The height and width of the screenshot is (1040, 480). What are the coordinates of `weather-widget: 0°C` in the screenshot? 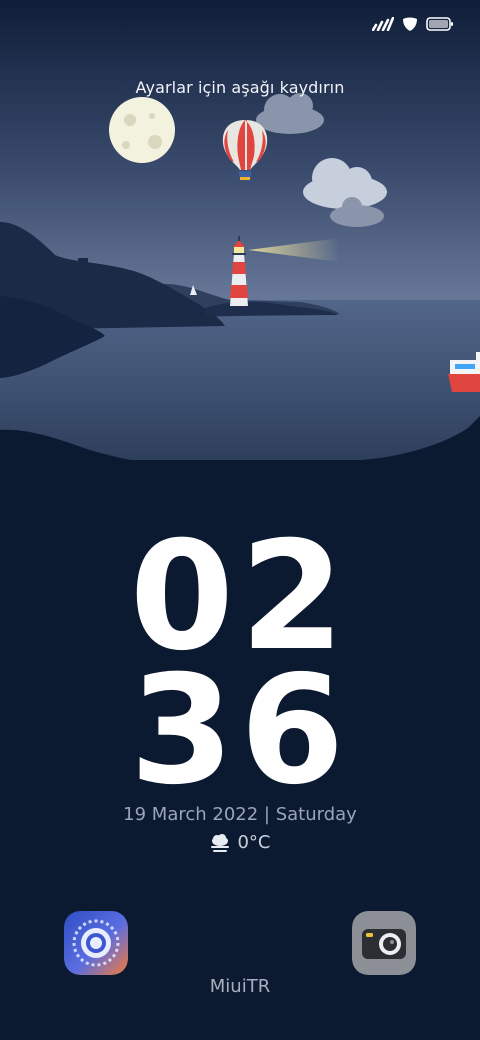 It's located at (240, 842).